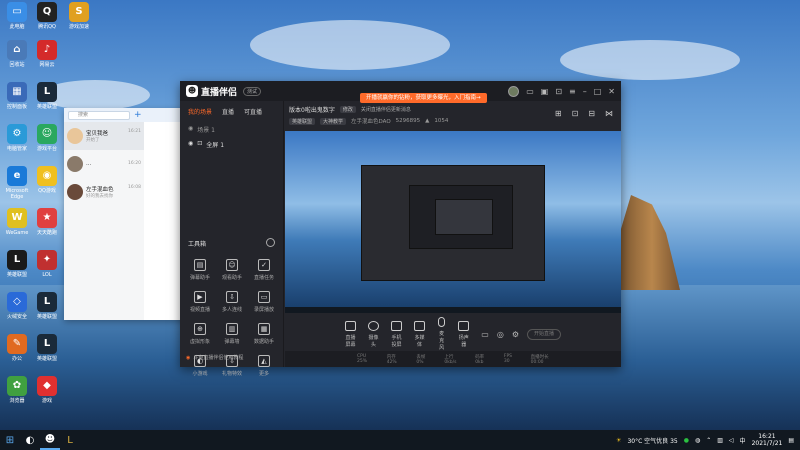 The image size is (800, 450). Describe the element at coordinates (17, 27) in the screenshot. I see `desktop-icon-label: 此电脑` at that location.